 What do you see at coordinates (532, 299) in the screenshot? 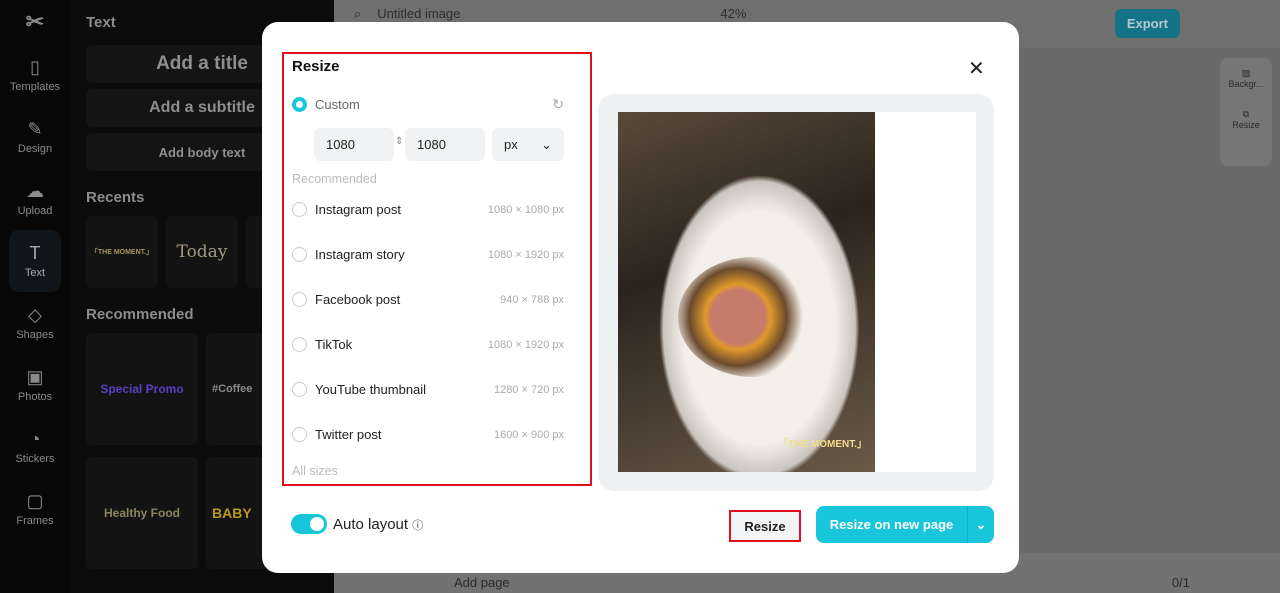
I see `option-size: 940 × 788 px` at bounding box center [532, 299].